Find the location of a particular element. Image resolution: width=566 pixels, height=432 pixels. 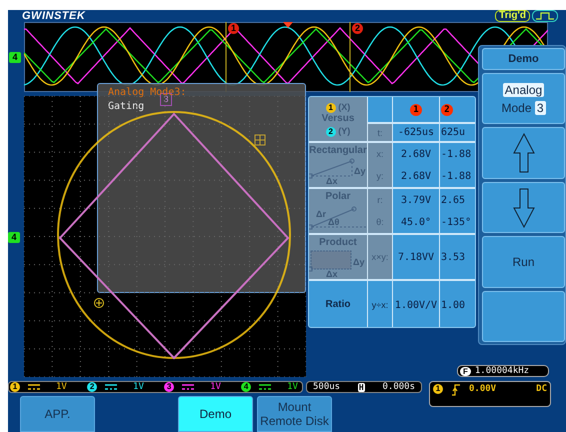

value-cell: 3.79V is located at coordinates (416, 200).